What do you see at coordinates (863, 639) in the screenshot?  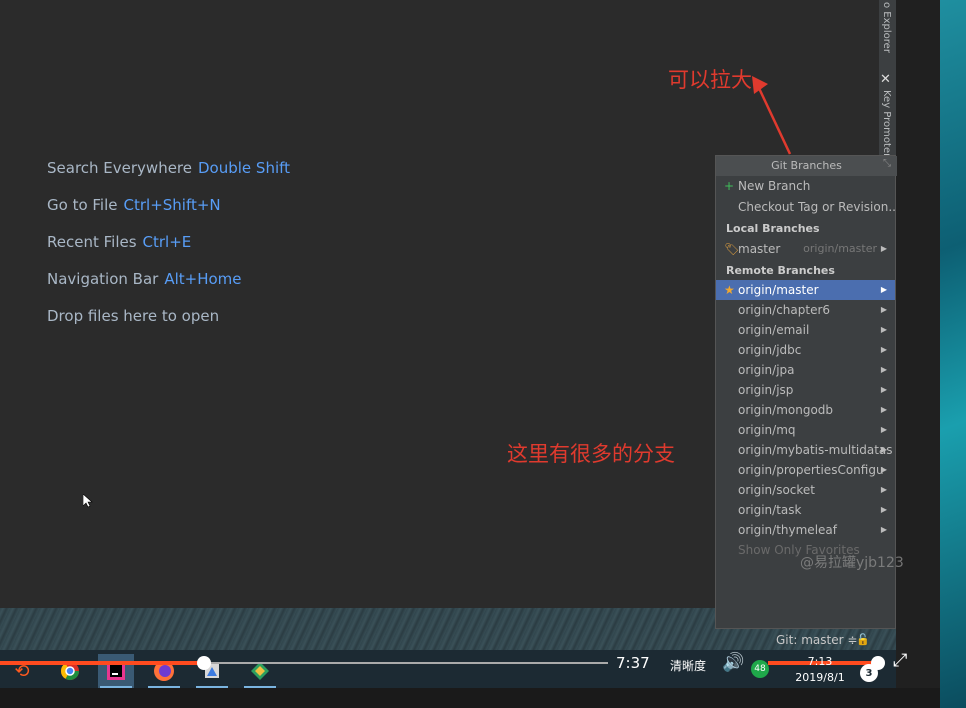 I see `lock-icon: 🔓` at bounding box center [863, 639].